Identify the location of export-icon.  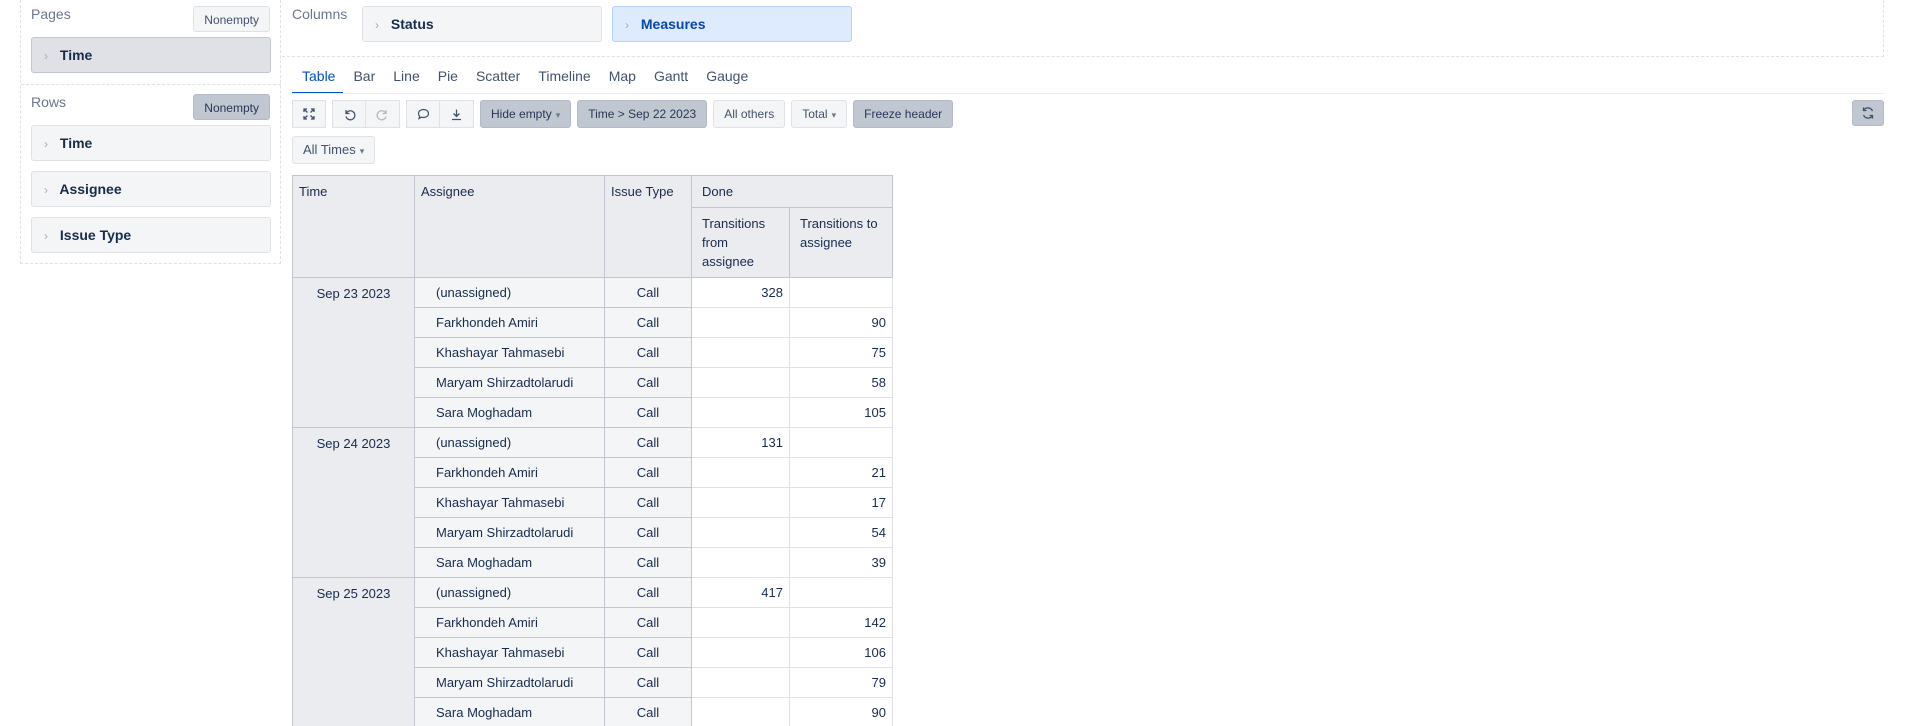
(457, 114).